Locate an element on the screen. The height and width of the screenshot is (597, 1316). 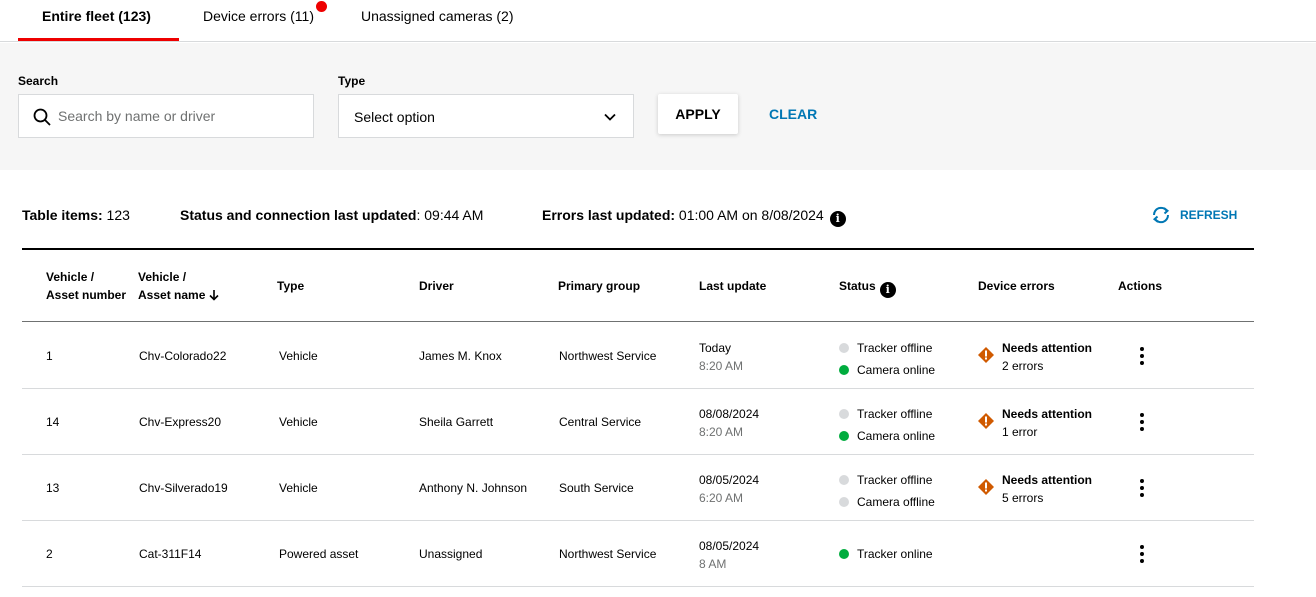
table-items-count: Table items: 123 is located at coordinates (76, 215).